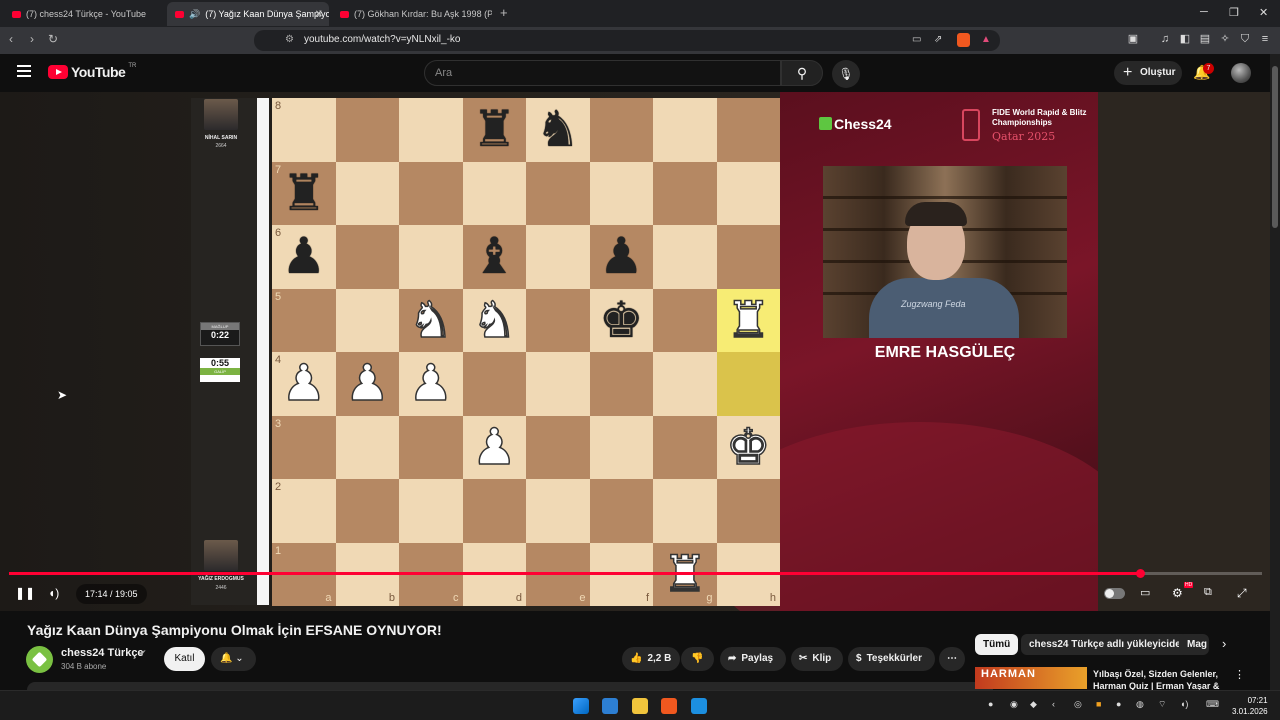  I want to click on rank-label: 8, so click(278, 106).